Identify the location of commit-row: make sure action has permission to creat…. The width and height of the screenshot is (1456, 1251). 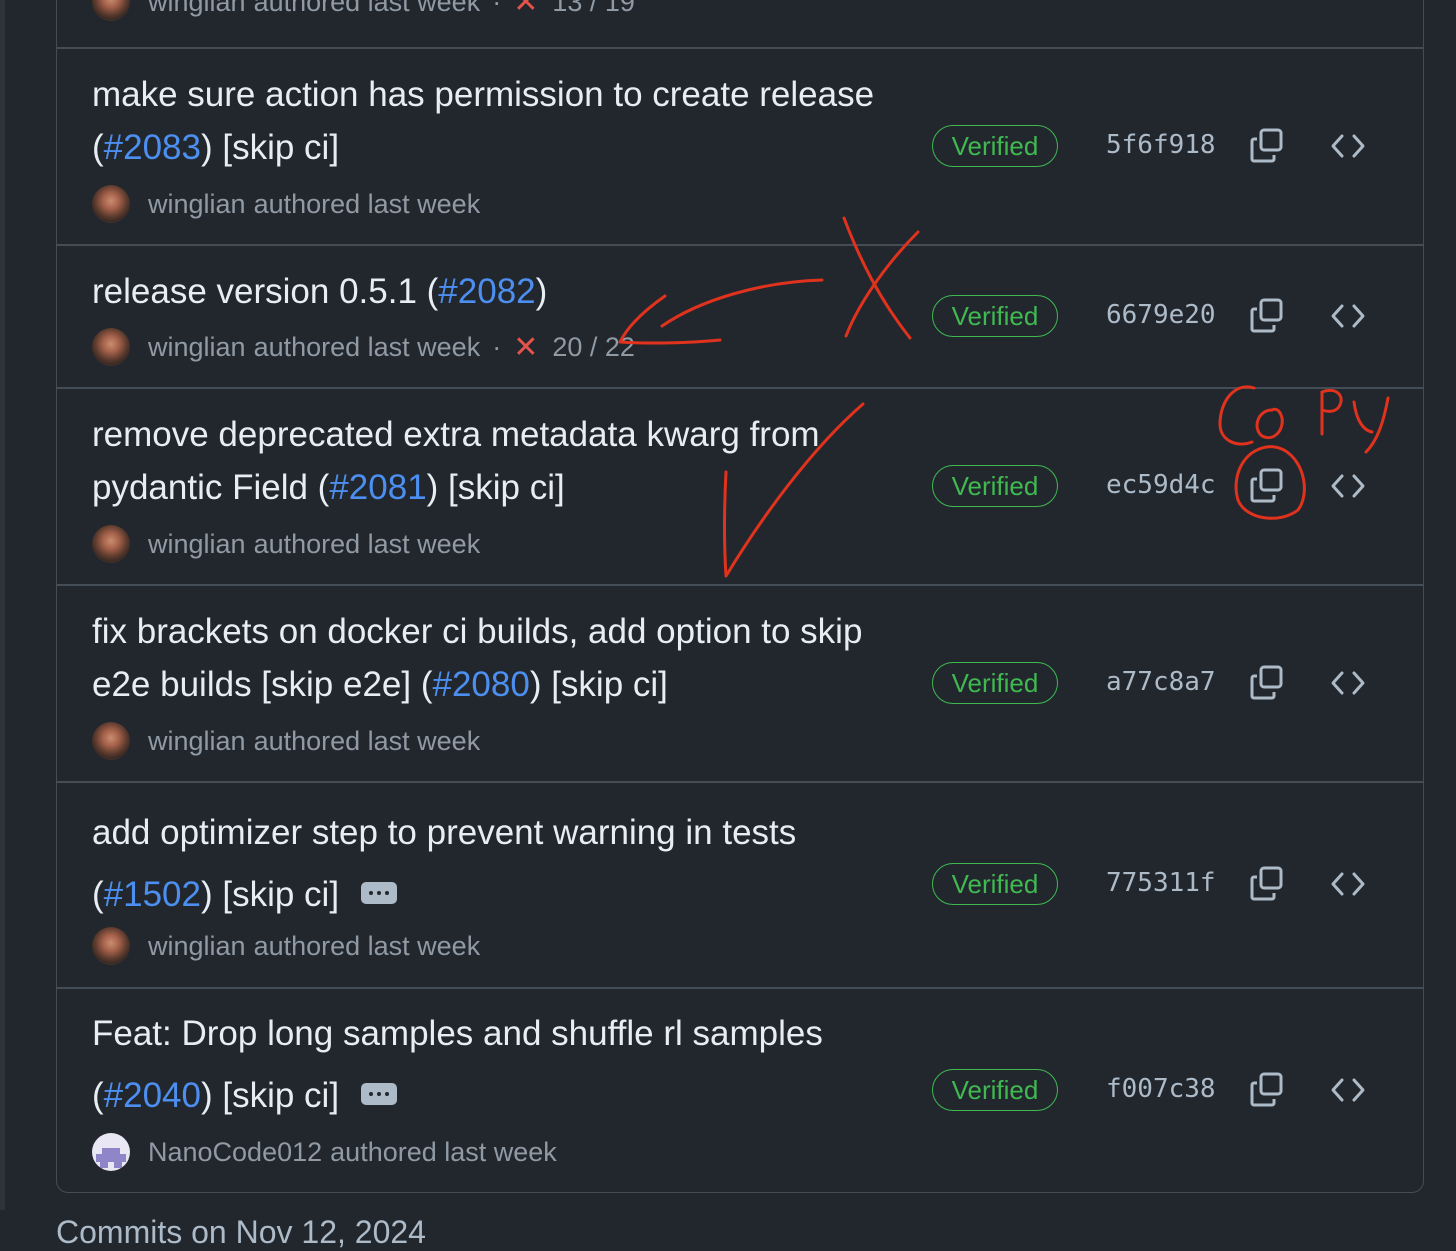
(740, 146).